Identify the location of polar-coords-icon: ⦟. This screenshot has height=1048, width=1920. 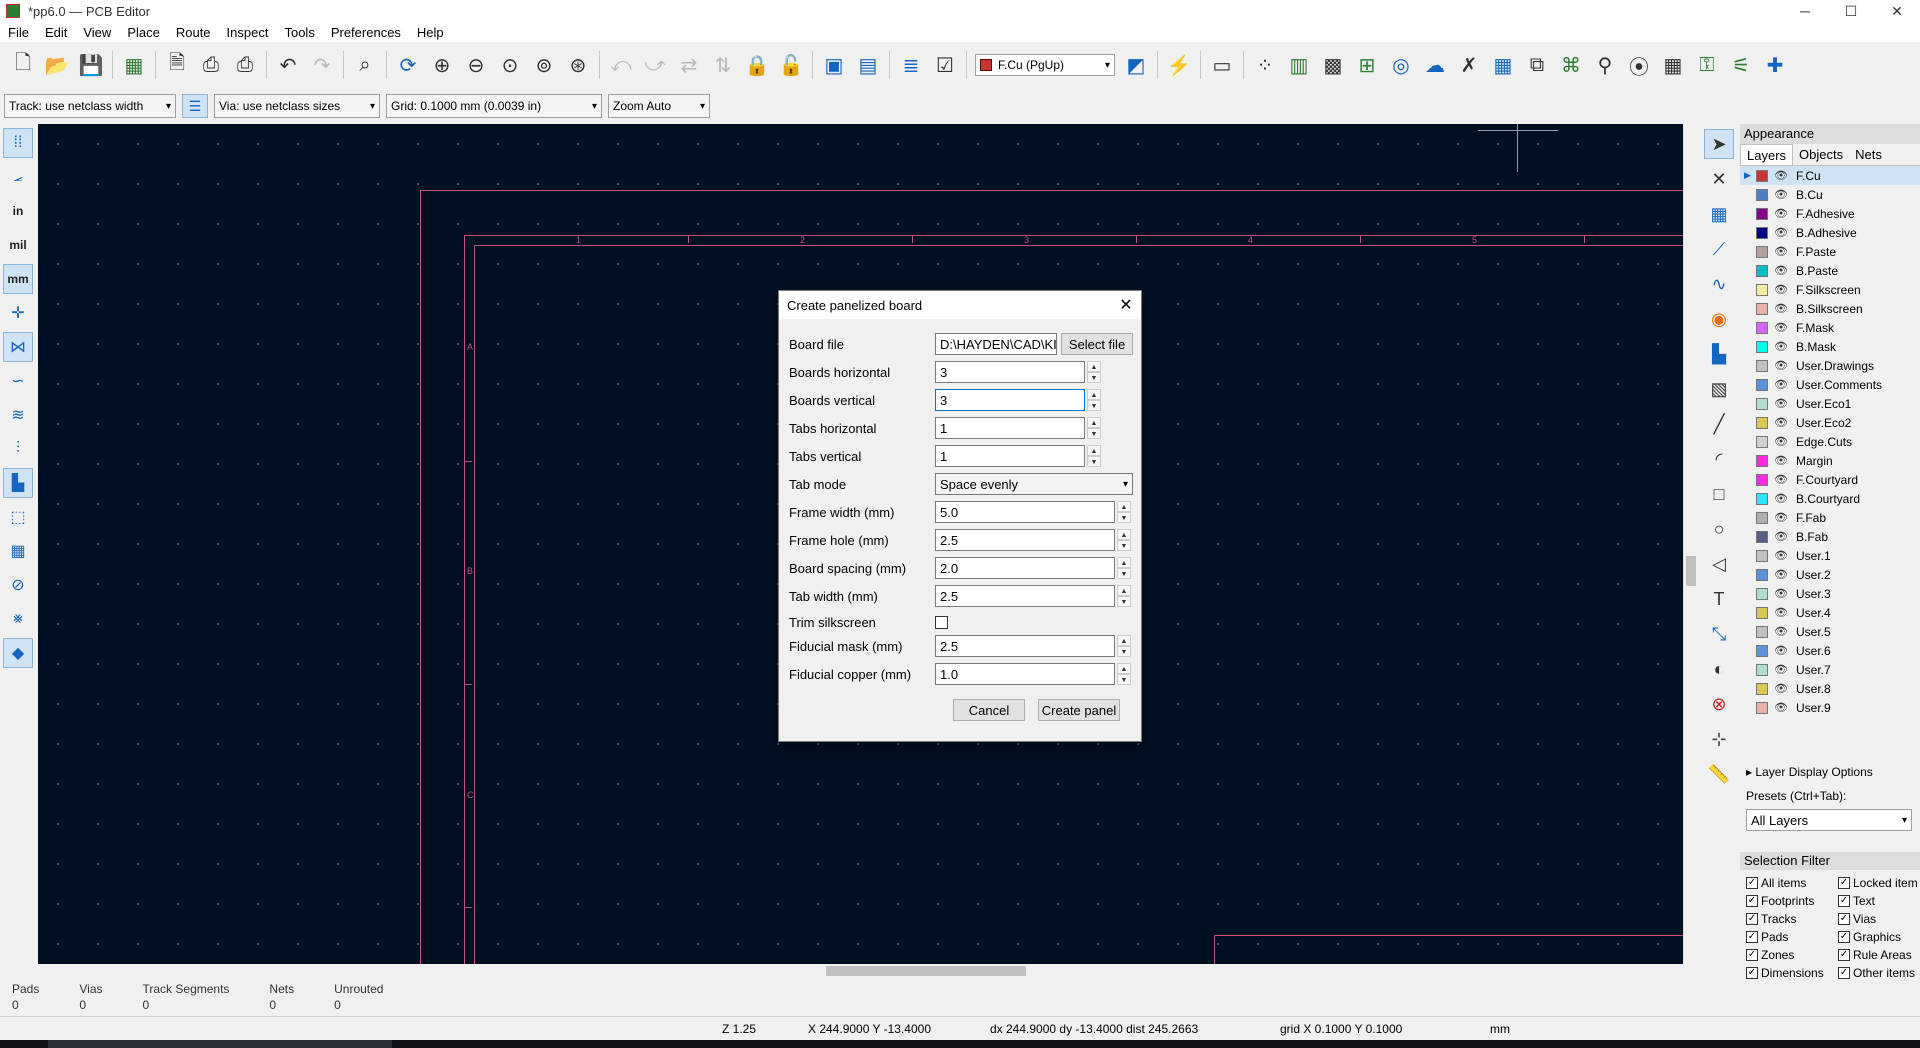
(18, 177).